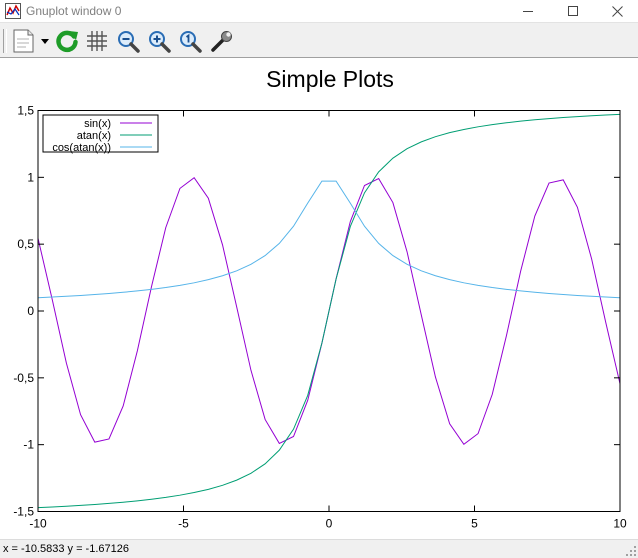  What do you see at coordinates (319, 548) in the screenshot?
I see `status-bar: x = -10.5833 y = -1.67126` at bounding box center [319, 548].